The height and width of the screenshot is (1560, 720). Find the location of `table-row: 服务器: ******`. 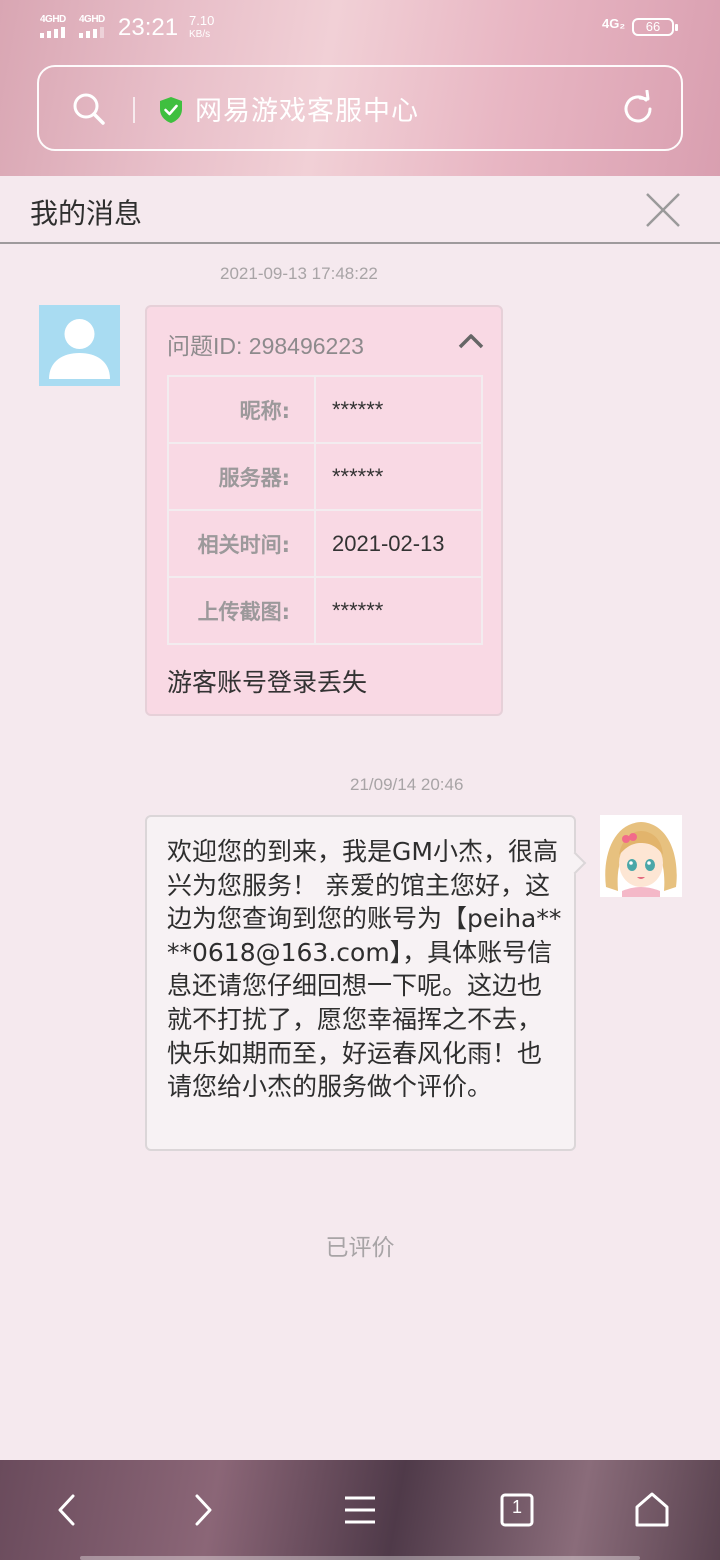

table-row: 服务器: ****** is located at coordinates (325, 476).